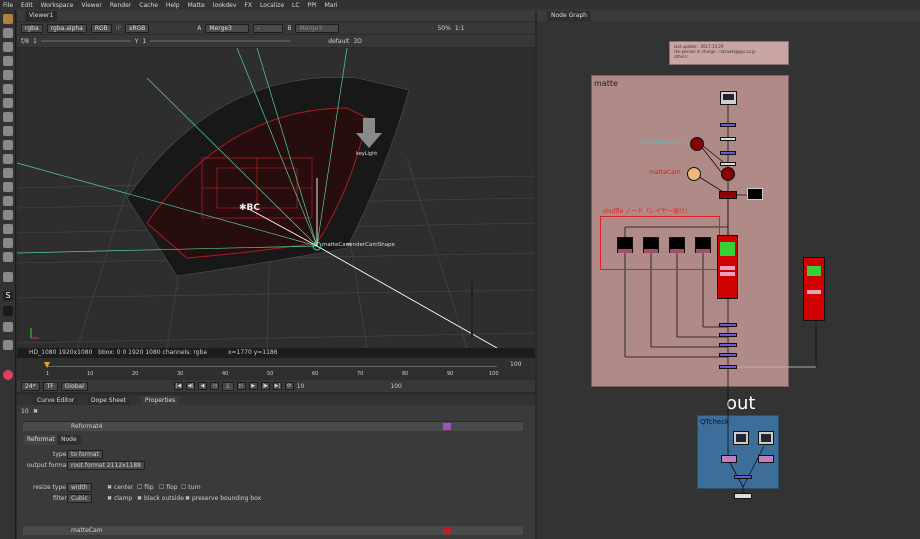 This screenshot has width=920, height=539. What do you see at coordinates (8, 327) in the screenshot?
I see `settings-icon` at bounding box center [8, 327].